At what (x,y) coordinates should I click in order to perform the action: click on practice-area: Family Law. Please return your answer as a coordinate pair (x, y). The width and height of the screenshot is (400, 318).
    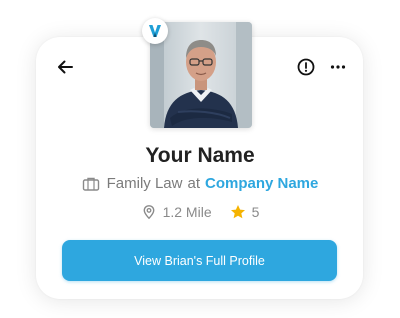
    Looking at the image, I should click on (144, 183).